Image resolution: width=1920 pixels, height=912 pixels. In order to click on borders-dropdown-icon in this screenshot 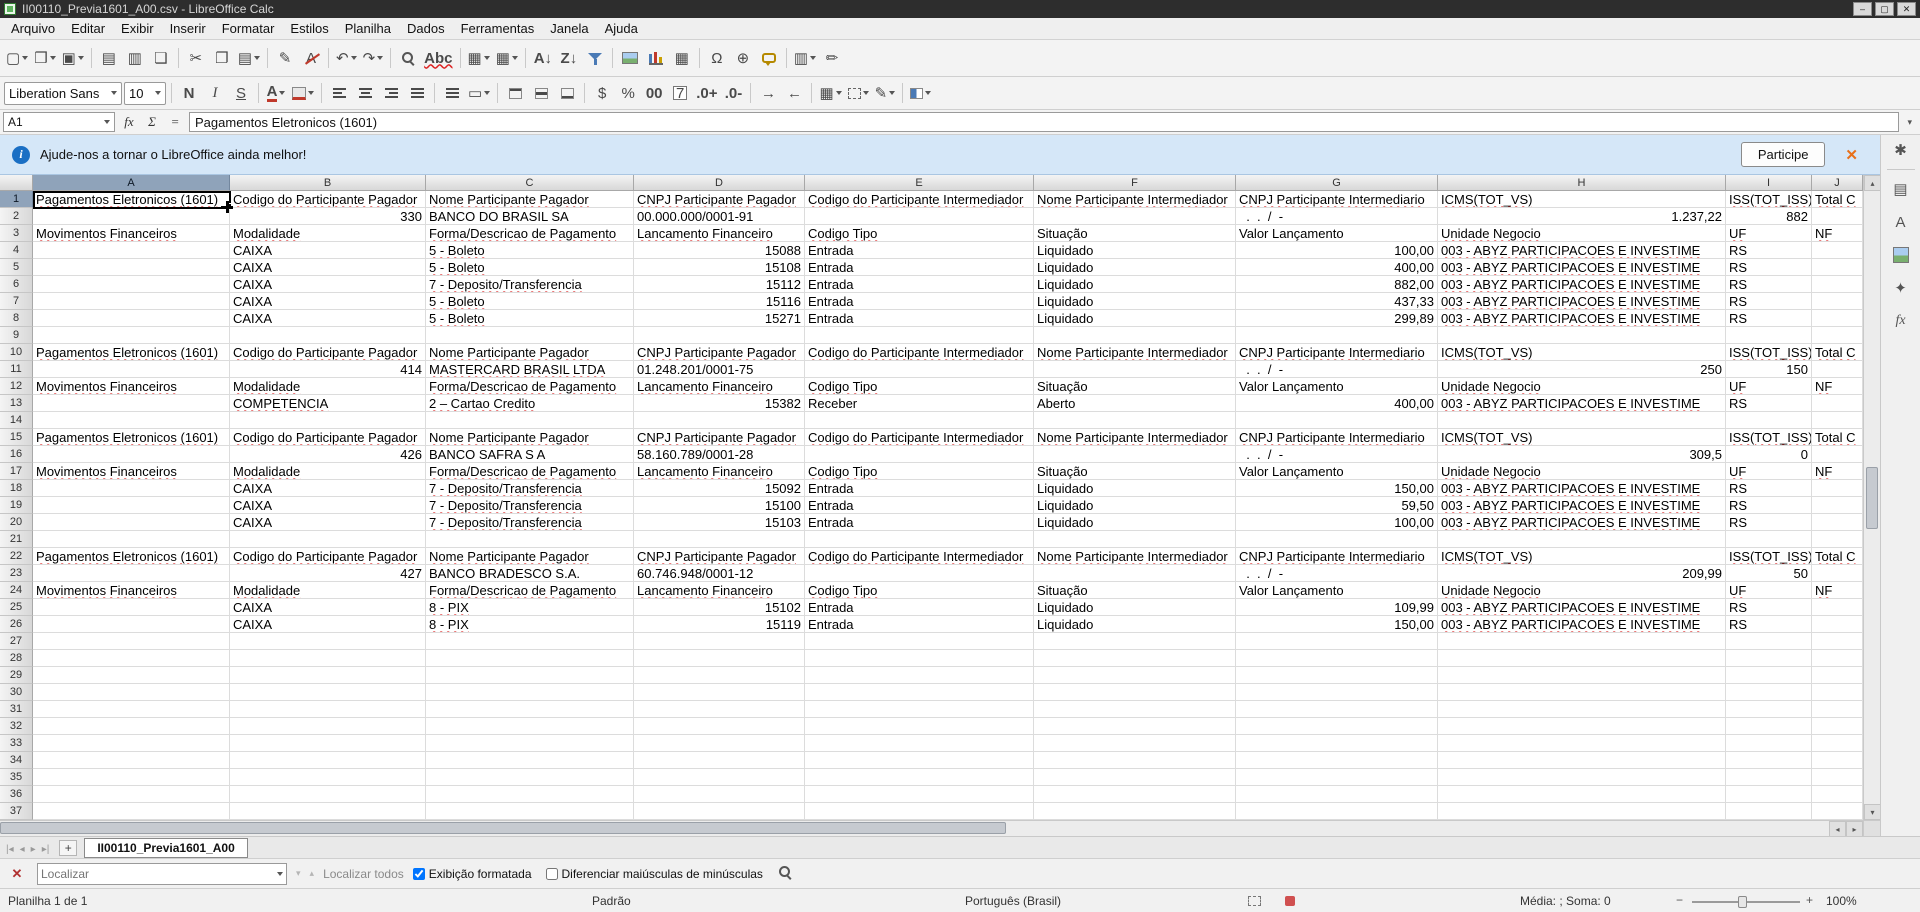, I will do `click(838, 93)`.